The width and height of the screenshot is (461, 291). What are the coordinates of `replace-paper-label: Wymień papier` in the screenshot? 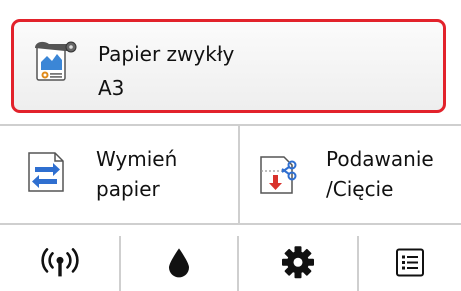 It's located at (136, 174).